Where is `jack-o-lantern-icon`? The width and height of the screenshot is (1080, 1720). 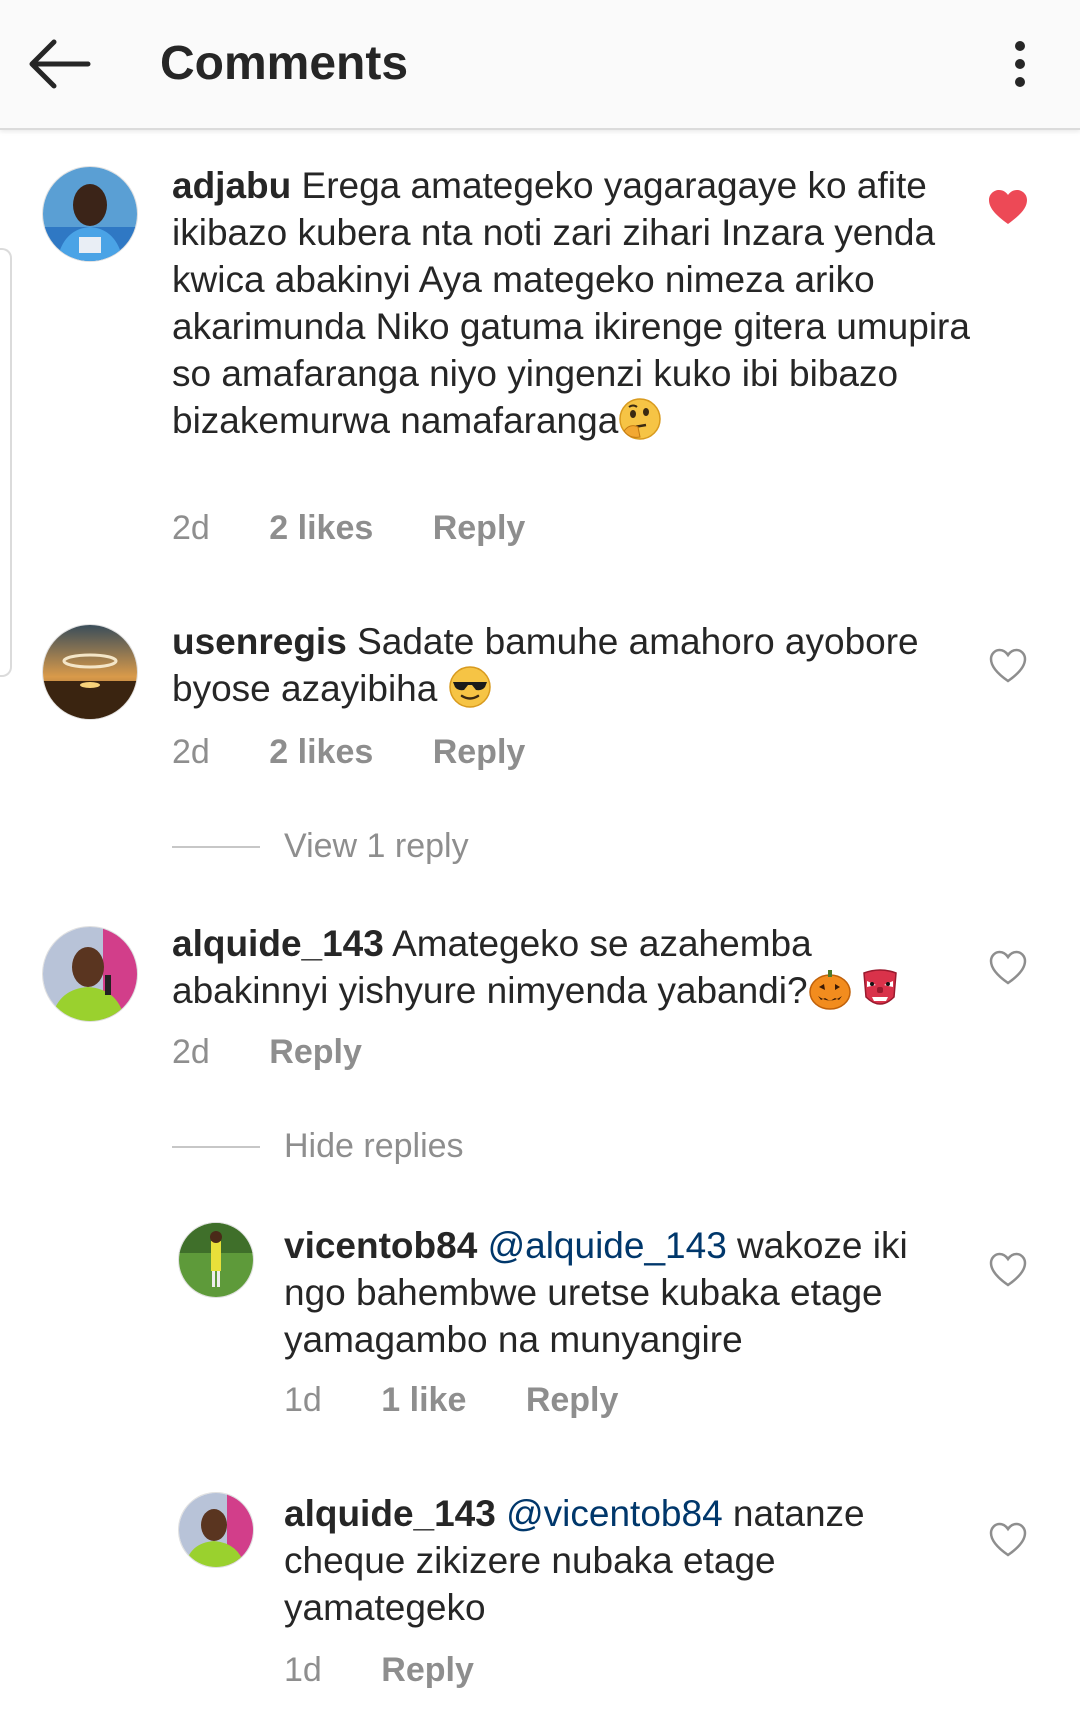
jack-o-lantern-icon is located at coordinates (829, 990).